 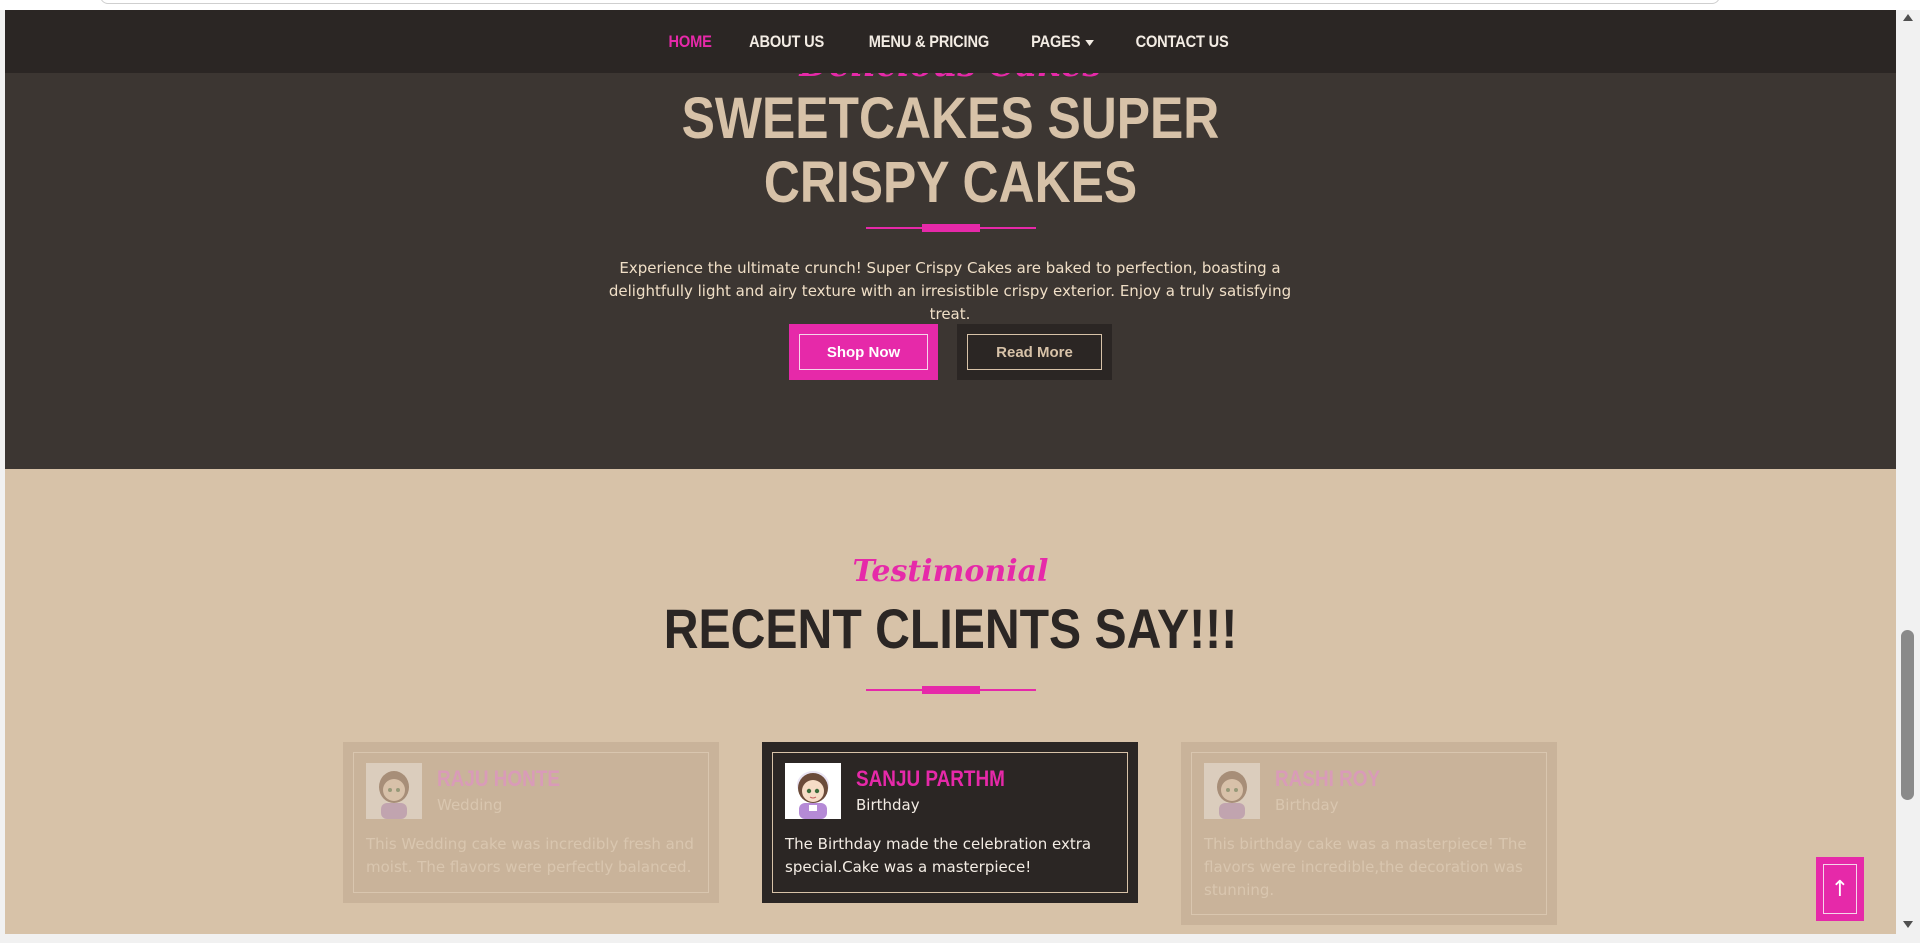 What do you see at coordinates (930, 778) in the screenshot?
I see `client-name: SANJU PARTHM` at bounding box center [930, 778].